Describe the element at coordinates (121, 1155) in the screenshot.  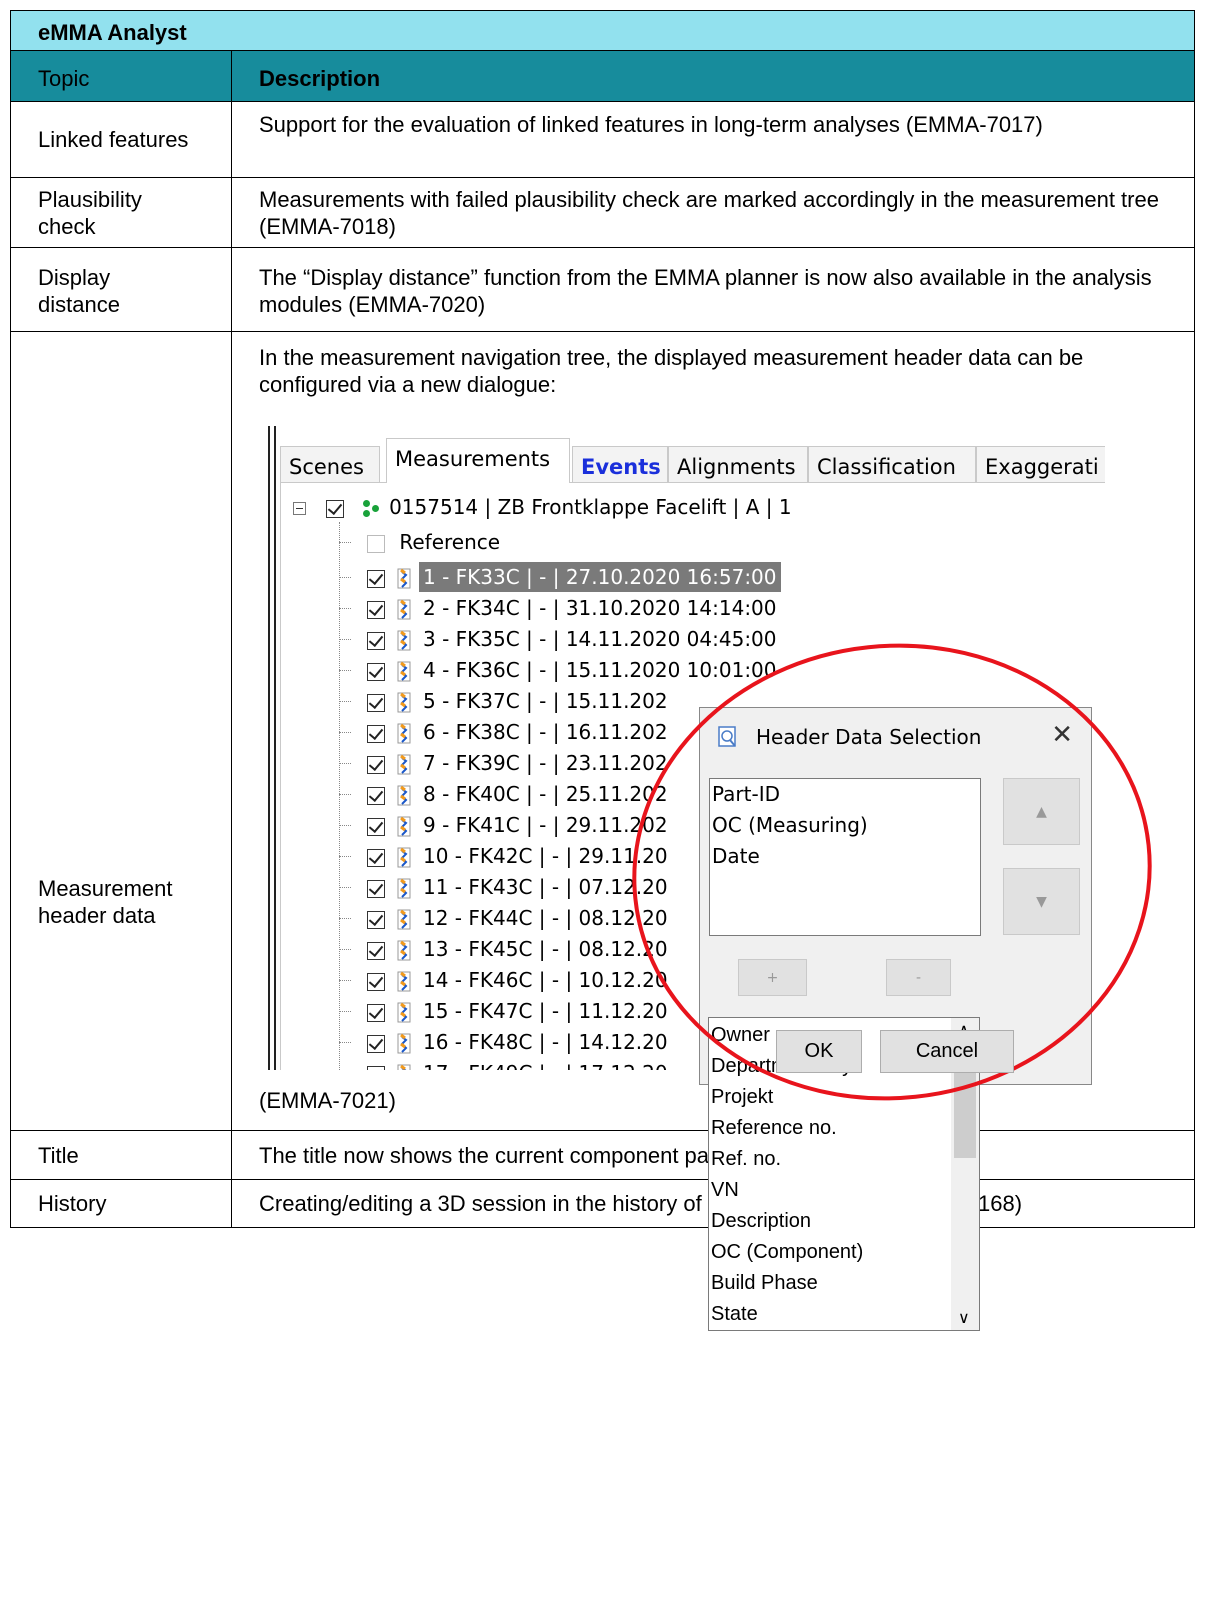
I see `row-topic: Title` at that location.